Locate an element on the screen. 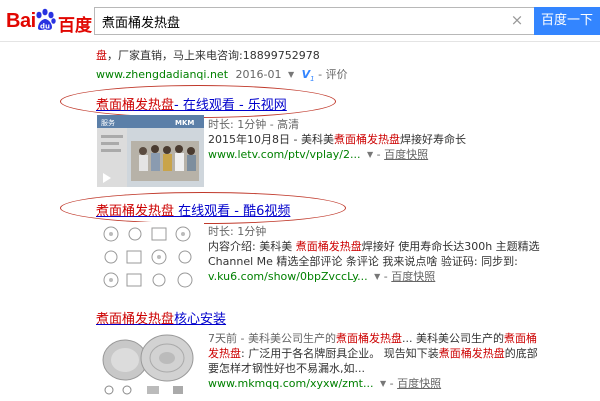 The height and width of the screenshot is (401, 600). baidu-logo: Bai du 百度 is located at coordinates (49, 22).